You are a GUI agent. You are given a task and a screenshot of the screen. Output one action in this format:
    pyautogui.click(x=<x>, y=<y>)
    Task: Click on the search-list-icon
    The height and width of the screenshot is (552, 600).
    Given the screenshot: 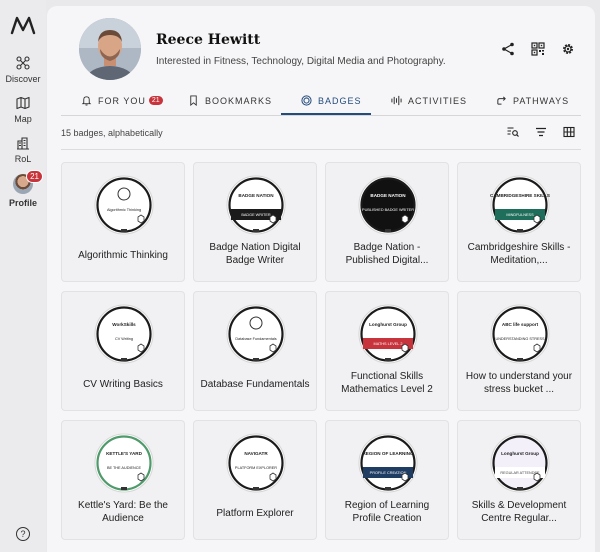 What is the action you would take?
    pyautogui.click(x=513, y=131)
    